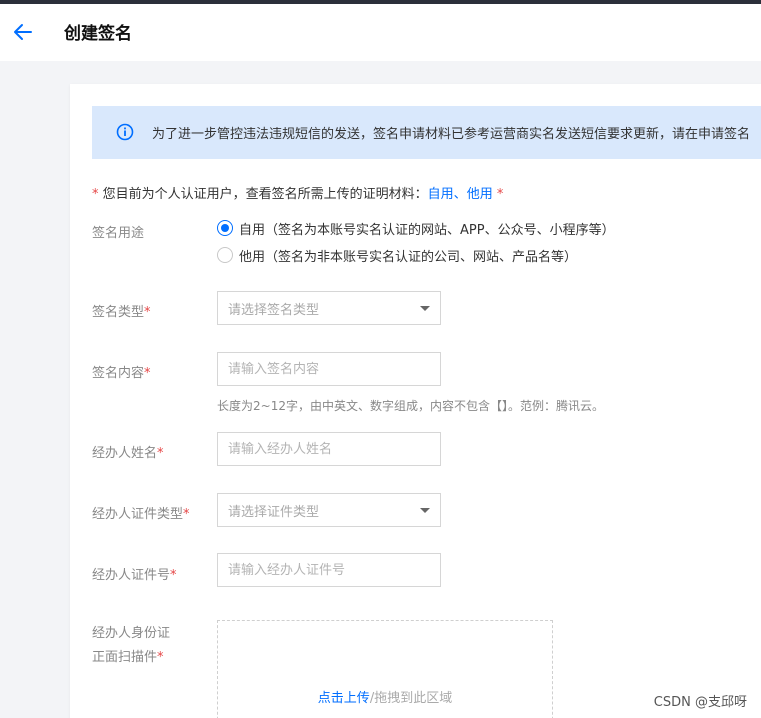 This screenshot has height=718, width=761. What do you see at coordinates (700, 702) in the screenshot?
I see `watermark: CSDN @支邱呀` at bounding box center [700, 702].